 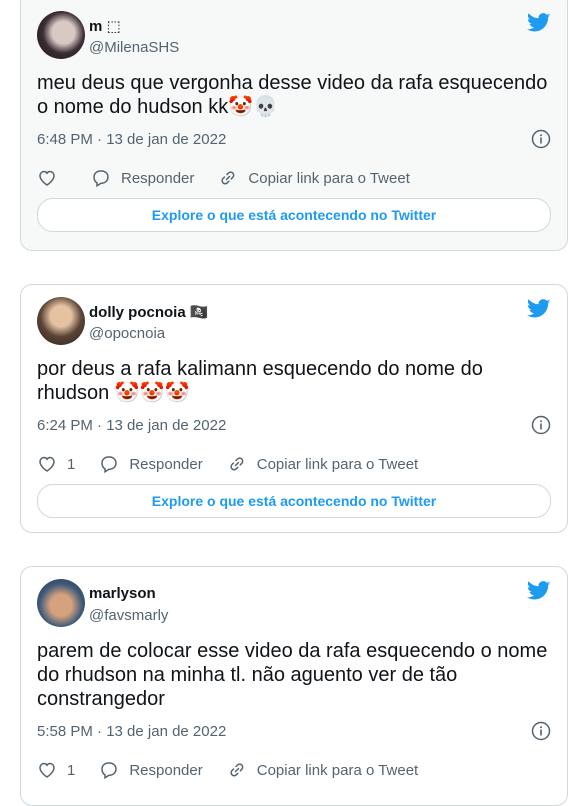 What do you see at coordinates (294, 732) in the screenshot?
I see `tweet-meta: 5:58 PM · 13 de jan de 2022` at bounding box center [294, 732].